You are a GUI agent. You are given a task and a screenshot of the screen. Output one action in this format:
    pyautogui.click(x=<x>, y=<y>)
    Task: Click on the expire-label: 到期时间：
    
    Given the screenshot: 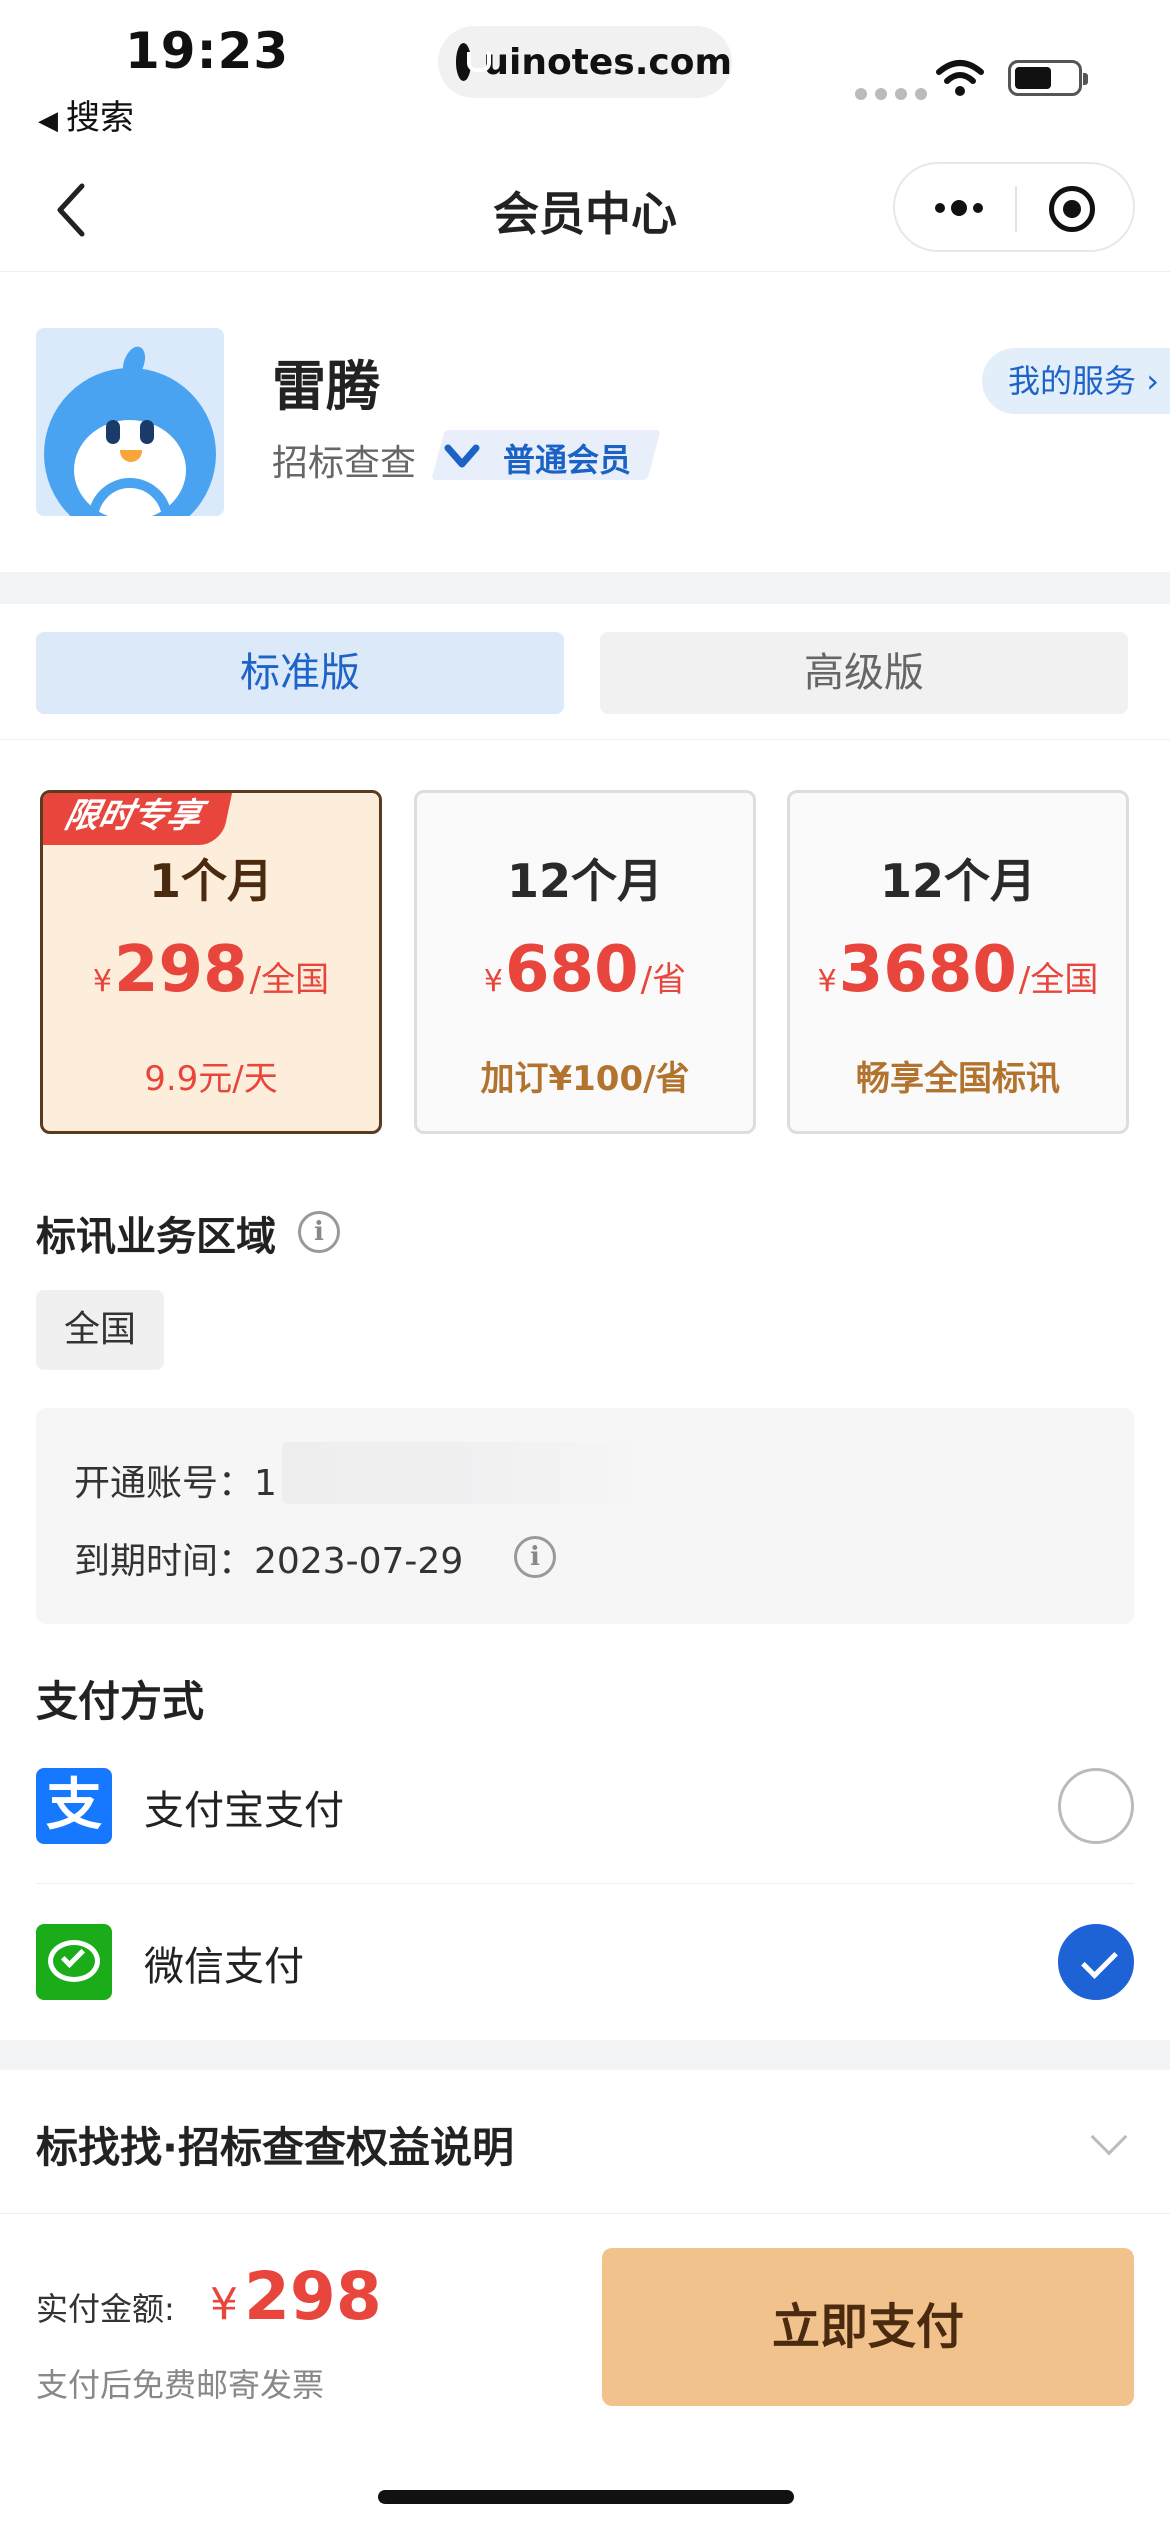 What is the action you would take?
    pyautogui.click(x=164, y=1561)
    